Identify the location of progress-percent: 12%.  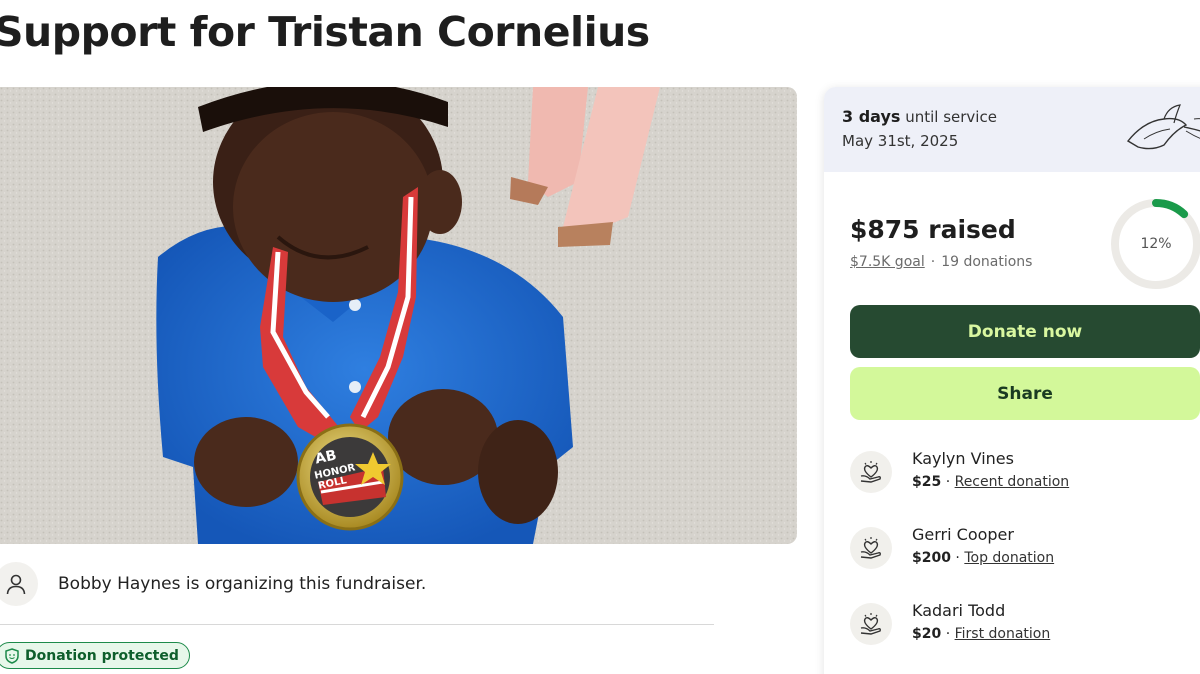
(1156, 244).